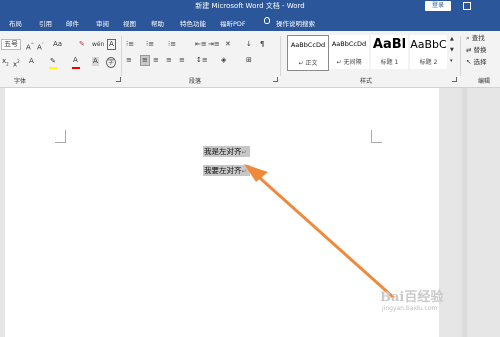  Describe the element at coordinates (410, 308) in the screenshot. I see `watermark-url: jingyan.baidu.com` at that location.